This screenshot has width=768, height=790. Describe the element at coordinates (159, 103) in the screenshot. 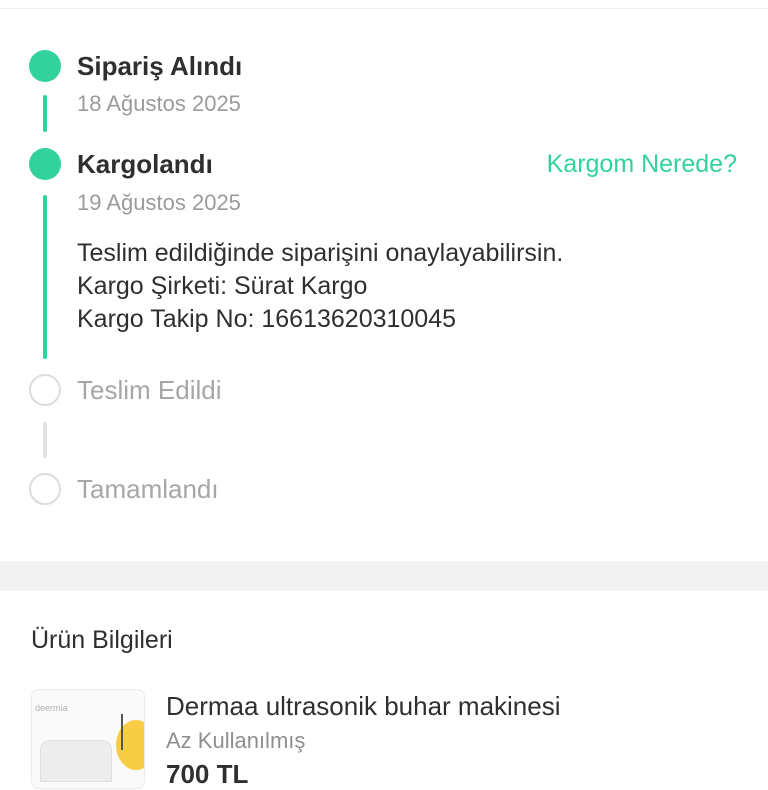

I see `step-date-order-received: 18 Ağustos 2025` at that location.